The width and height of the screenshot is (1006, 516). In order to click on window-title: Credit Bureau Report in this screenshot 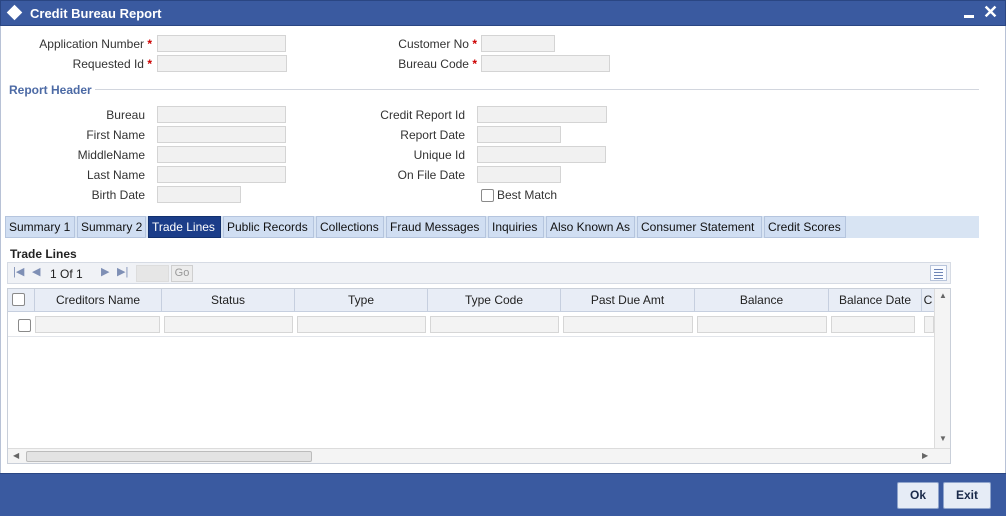, I will do `click(96, 13)`.